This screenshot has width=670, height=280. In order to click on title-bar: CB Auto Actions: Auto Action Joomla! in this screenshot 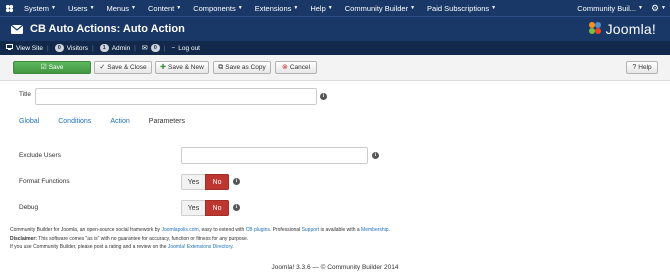, I will do `click(335, 28)`.